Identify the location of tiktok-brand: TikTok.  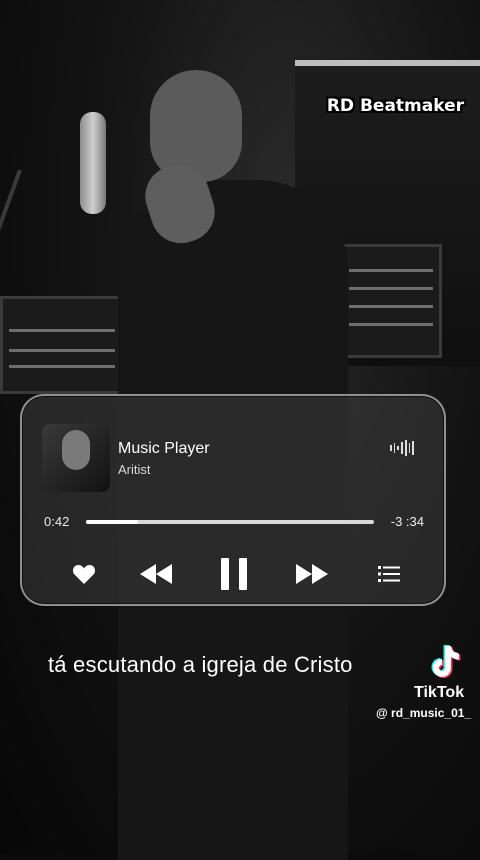
(439, 692).